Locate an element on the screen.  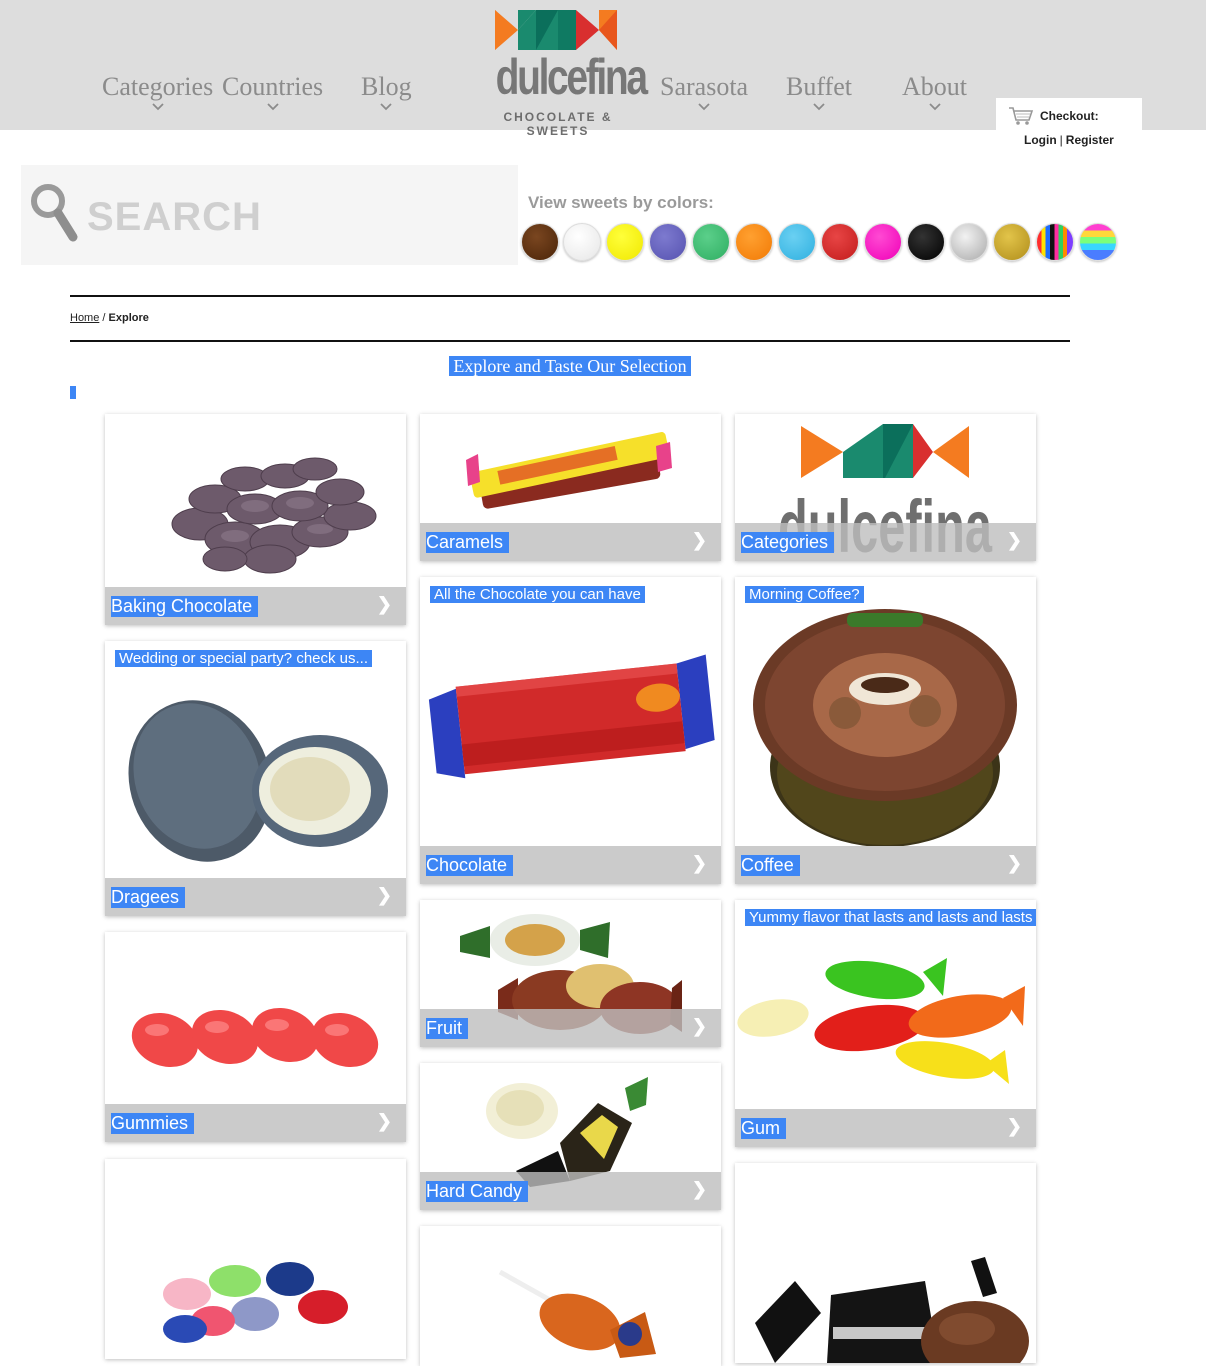
color-swatch-orange is located at coordinates (754, 242).